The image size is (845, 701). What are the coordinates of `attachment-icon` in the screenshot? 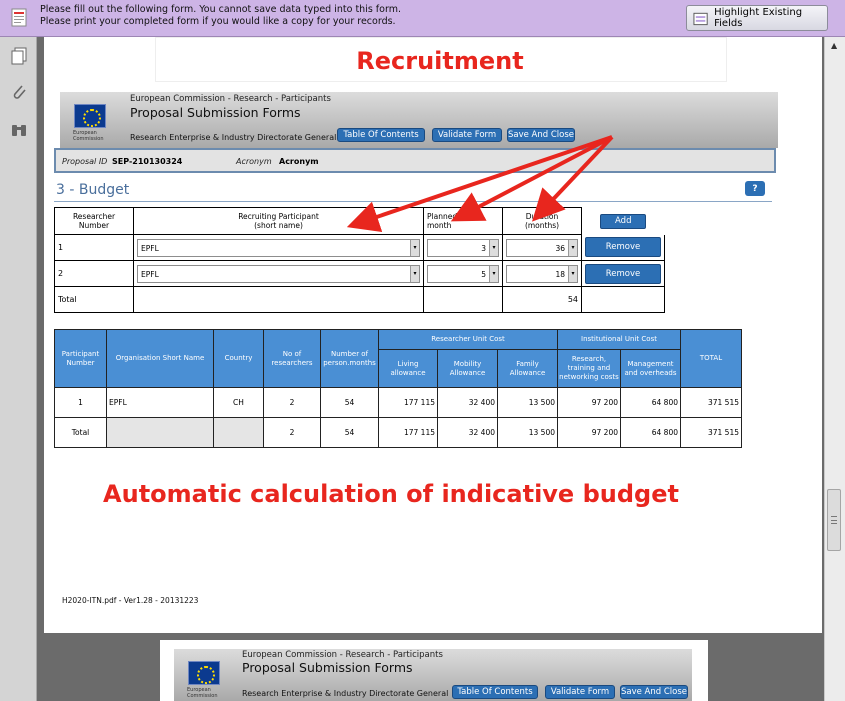 It's located at (19, 92).